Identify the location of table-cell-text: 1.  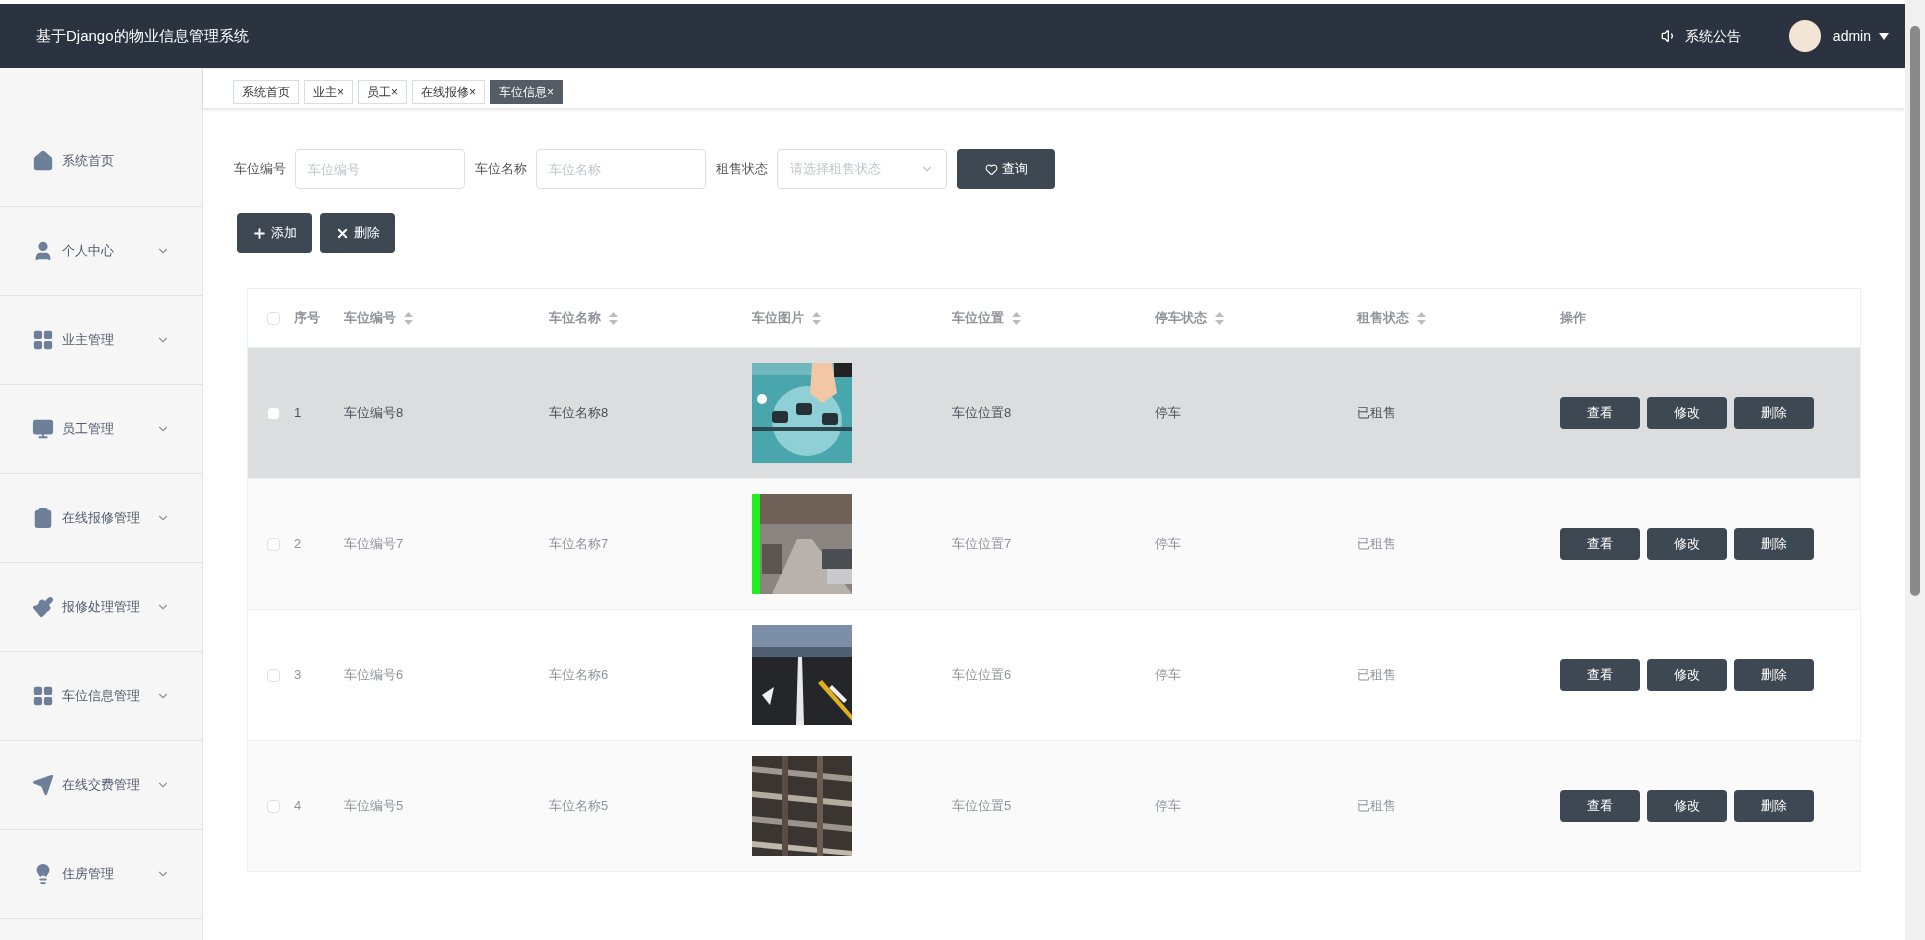
(298, 413).